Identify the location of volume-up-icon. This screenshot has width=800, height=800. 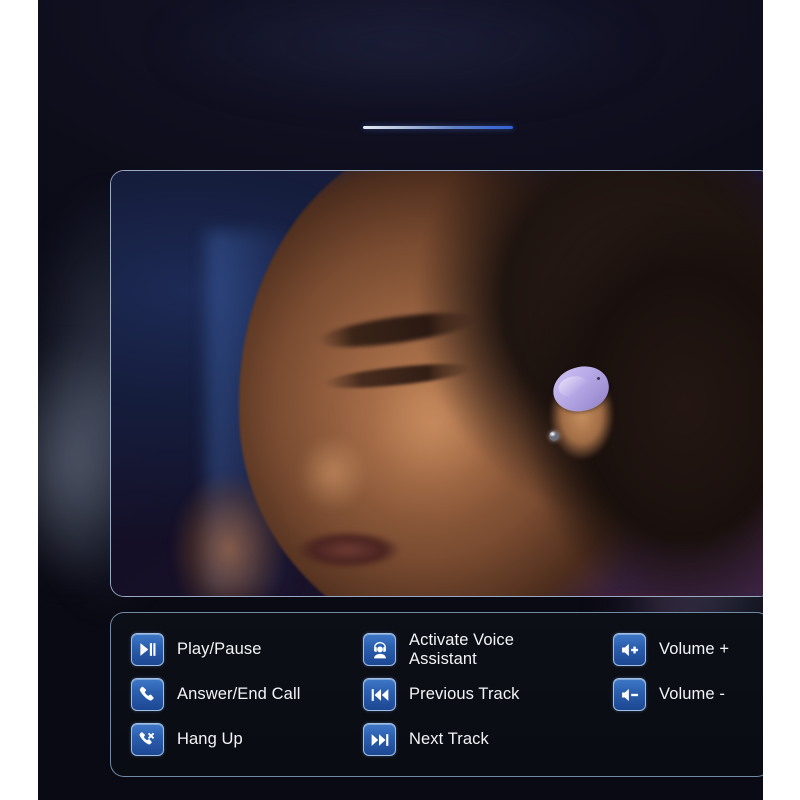
(629, 649).